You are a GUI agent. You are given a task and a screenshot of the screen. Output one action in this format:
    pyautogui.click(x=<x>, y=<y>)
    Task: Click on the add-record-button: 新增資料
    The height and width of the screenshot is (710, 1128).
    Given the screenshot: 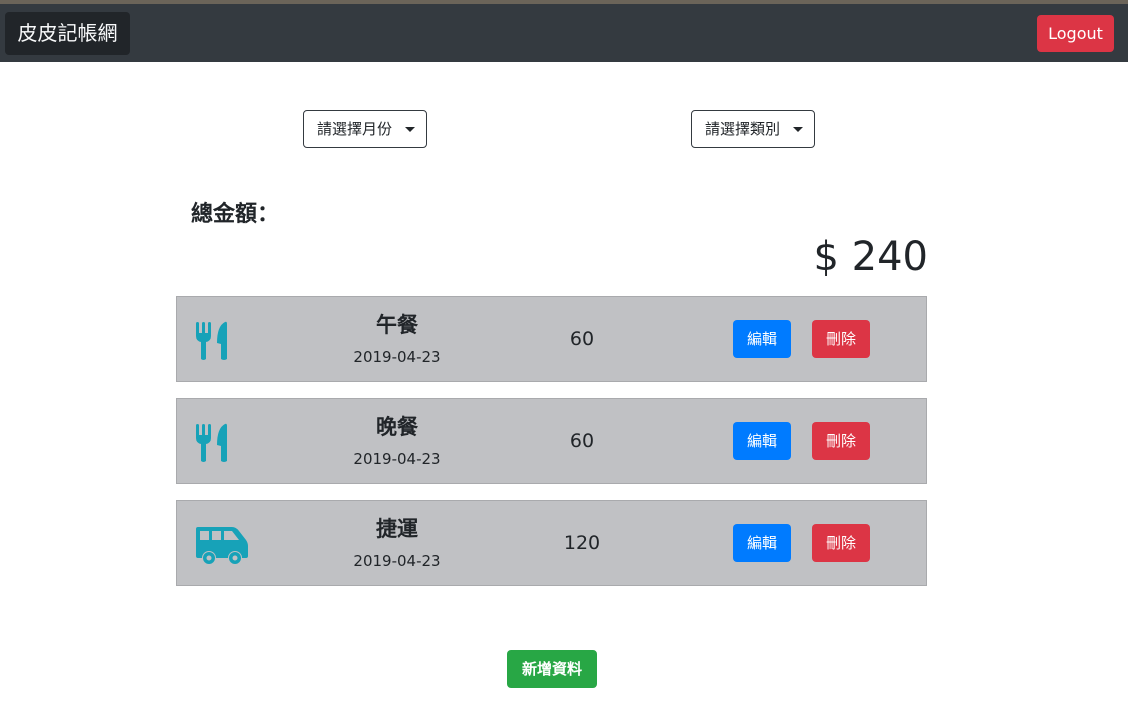 What is the action you would take?
    pyautogui.click(x=552, y=669)
    